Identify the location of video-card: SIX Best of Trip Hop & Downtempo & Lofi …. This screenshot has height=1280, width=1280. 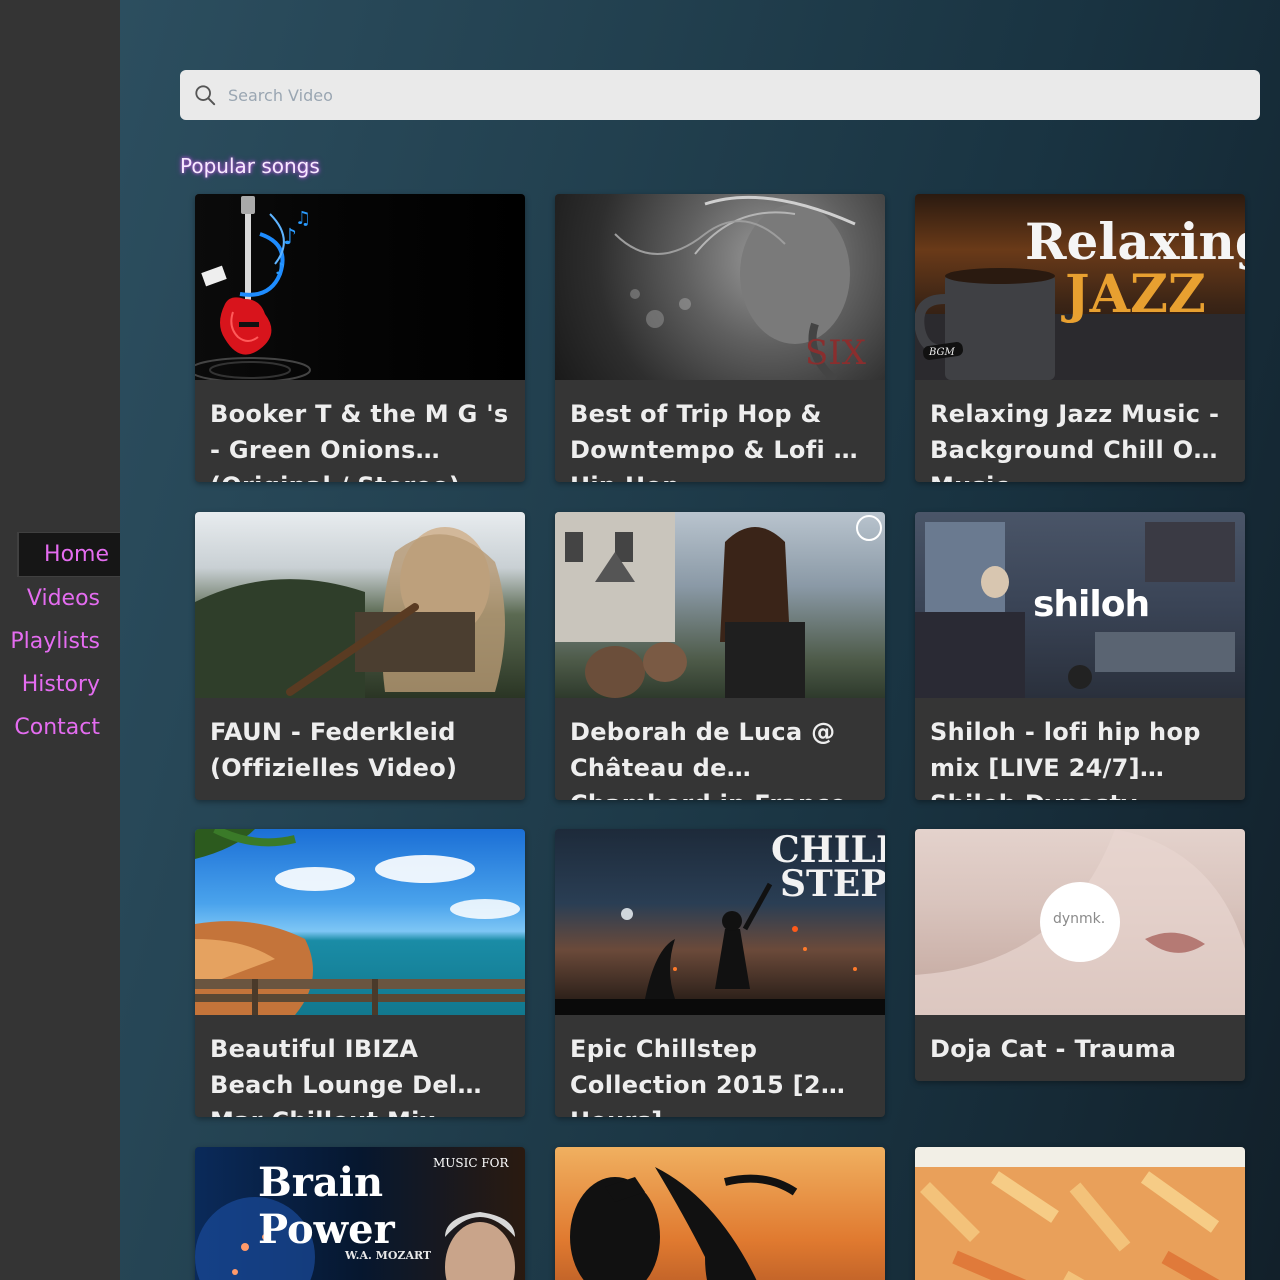
(720, 338).